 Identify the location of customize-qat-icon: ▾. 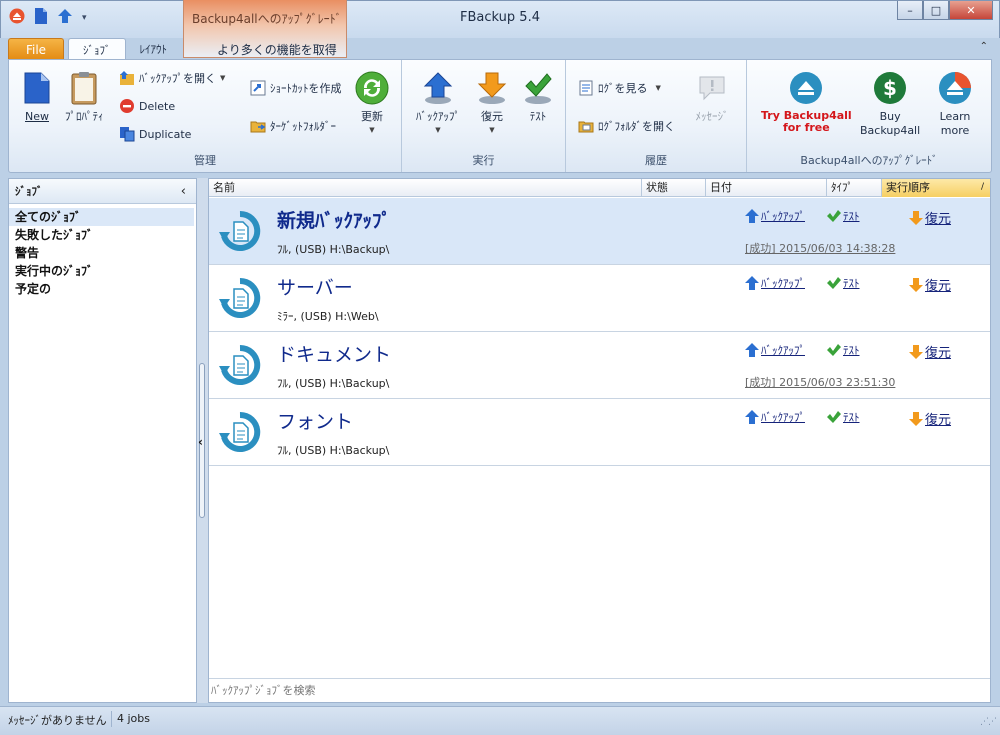
(84, 18).